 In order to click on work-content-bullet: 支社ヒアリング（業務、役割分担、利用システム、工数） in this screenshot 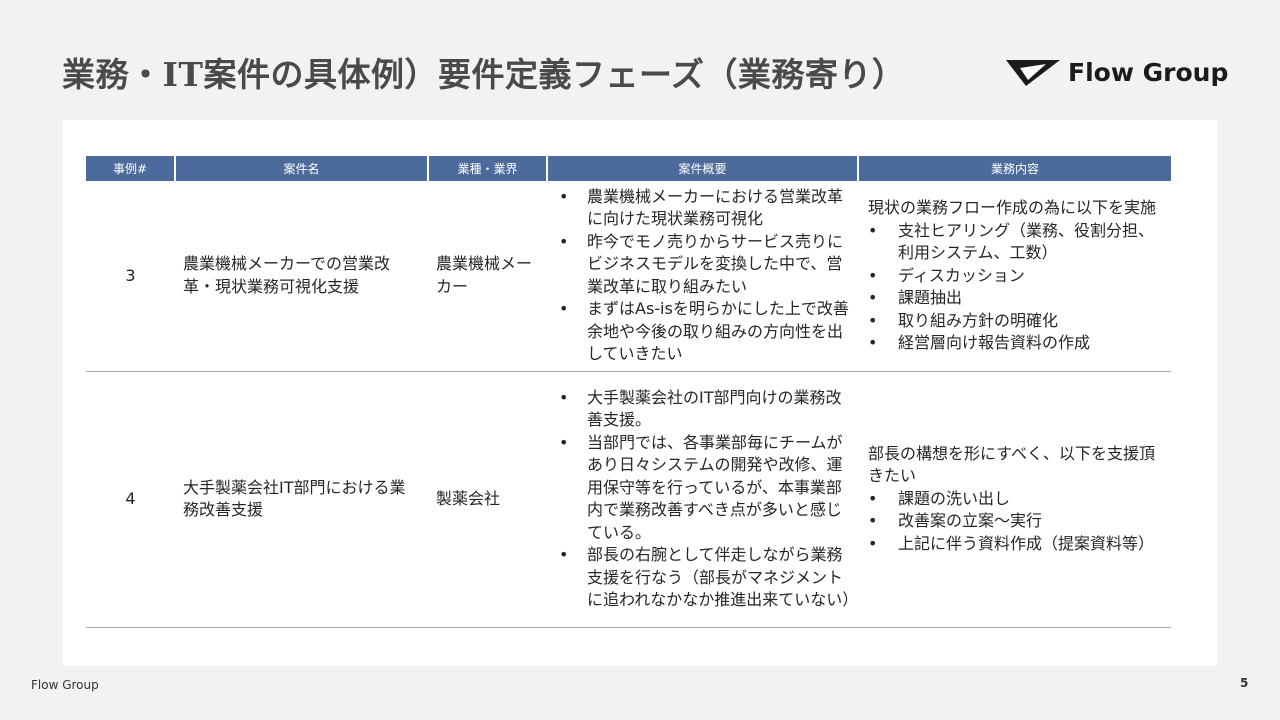, I will do `click(1015, 242)`.